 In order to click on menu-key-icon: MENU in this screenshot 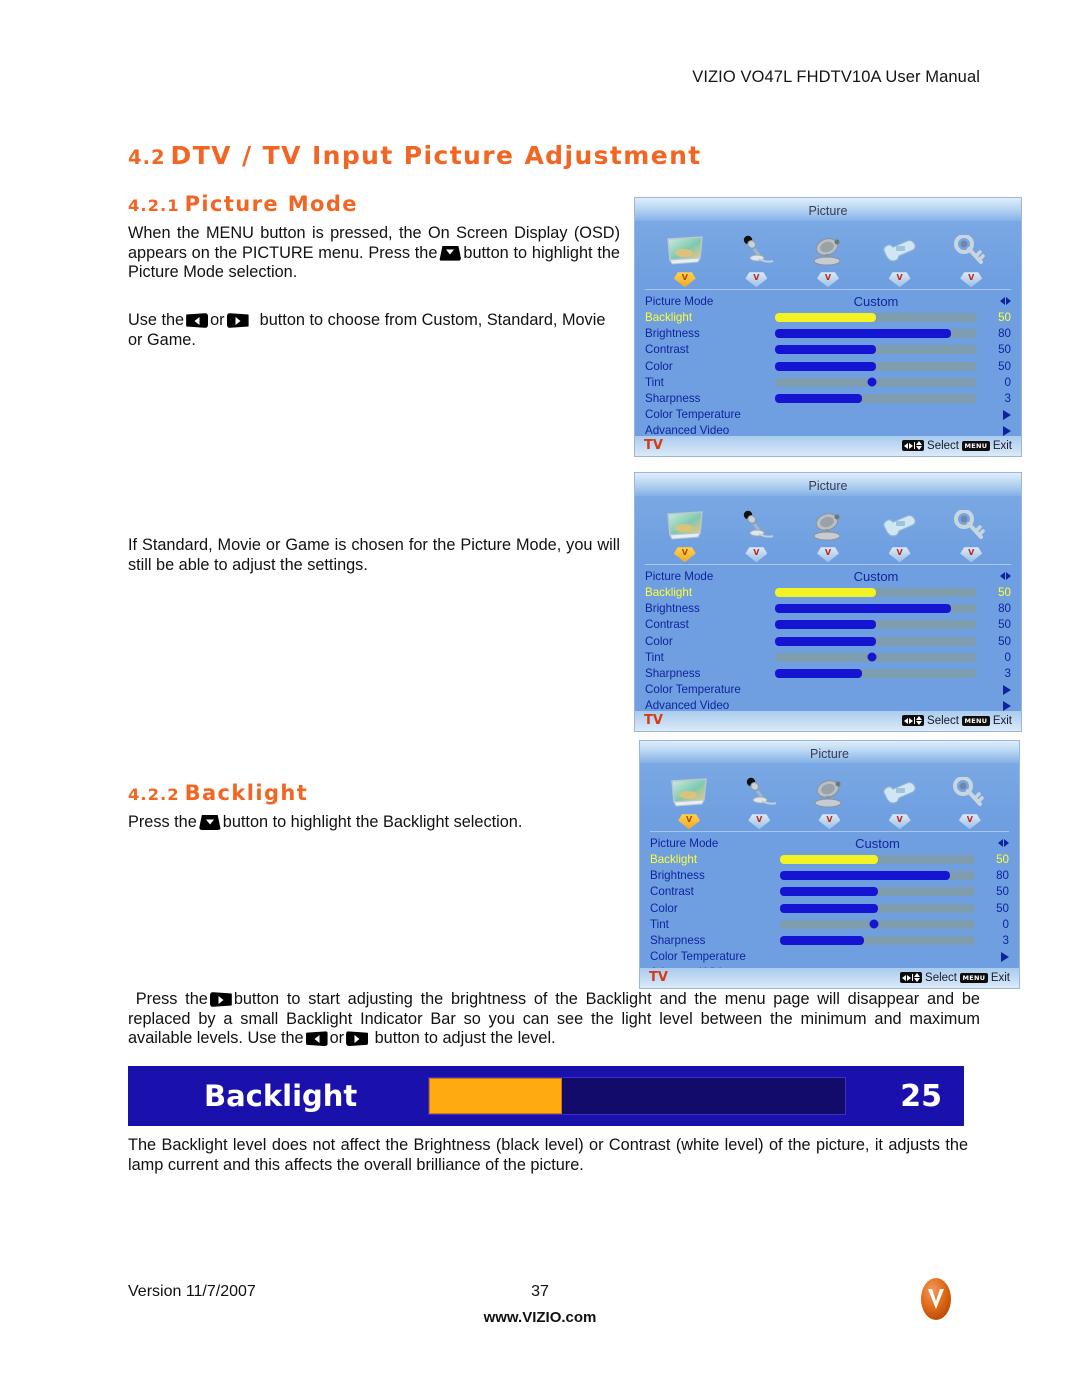, I will do `click(974, 978)`.